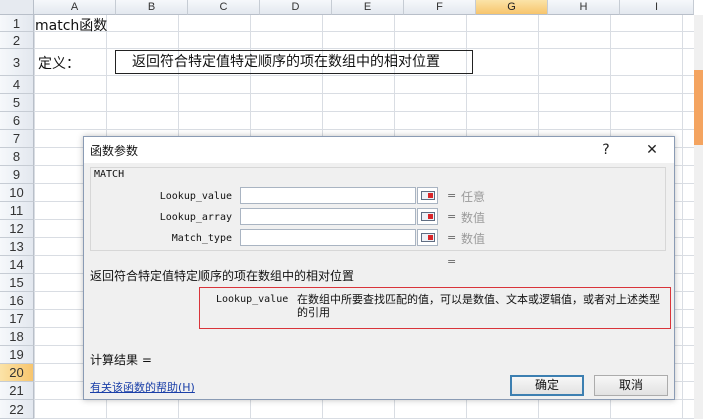 This screenshot has height=419, width=703. I want to click on ok-button: 确定, so click(547, 385).